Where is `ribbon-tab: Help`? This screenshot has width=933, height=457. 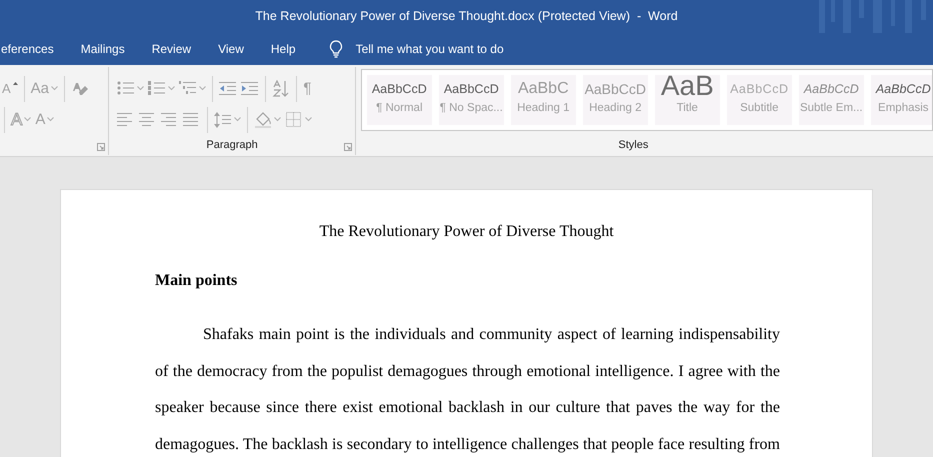
ribbon-tab: Help is located at coordinates (288, 49).